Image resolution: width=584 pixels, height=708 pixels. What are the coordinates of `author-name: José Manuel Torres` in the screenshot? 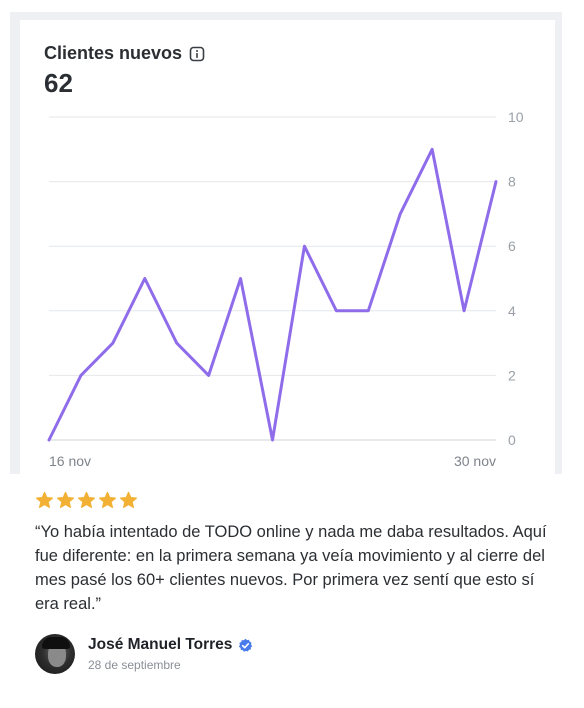 It's located at (160, 644).